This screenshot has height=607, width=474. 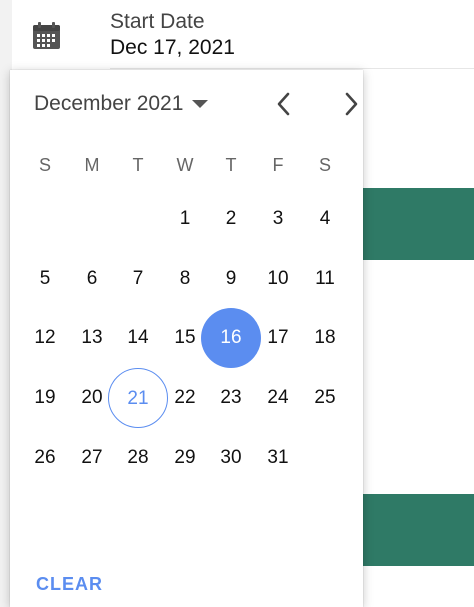 What do you see at coordinates (200, 104) in the screenshot?
I see `dropdown-arrow-icon` at bounding box center [200, 104].